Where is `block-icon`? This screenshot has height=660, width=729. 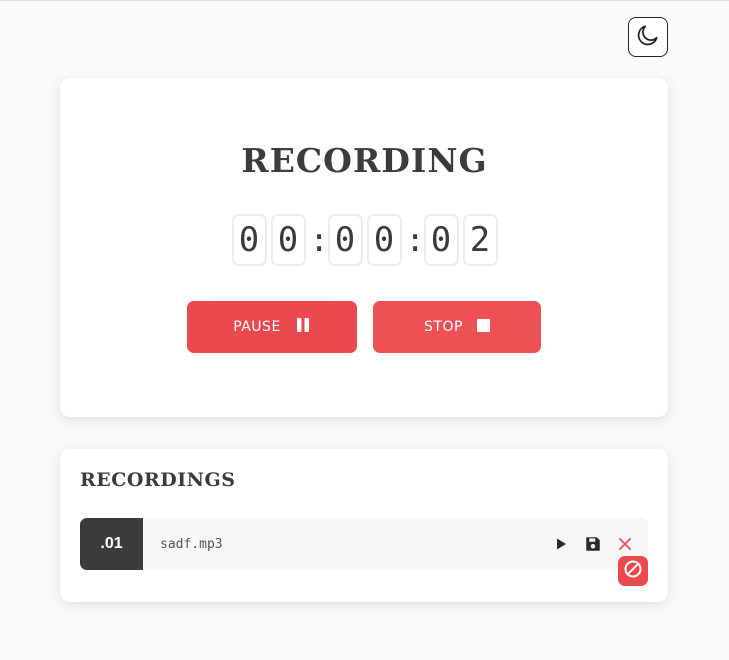
block-icon is located at coordinates (633, 571).